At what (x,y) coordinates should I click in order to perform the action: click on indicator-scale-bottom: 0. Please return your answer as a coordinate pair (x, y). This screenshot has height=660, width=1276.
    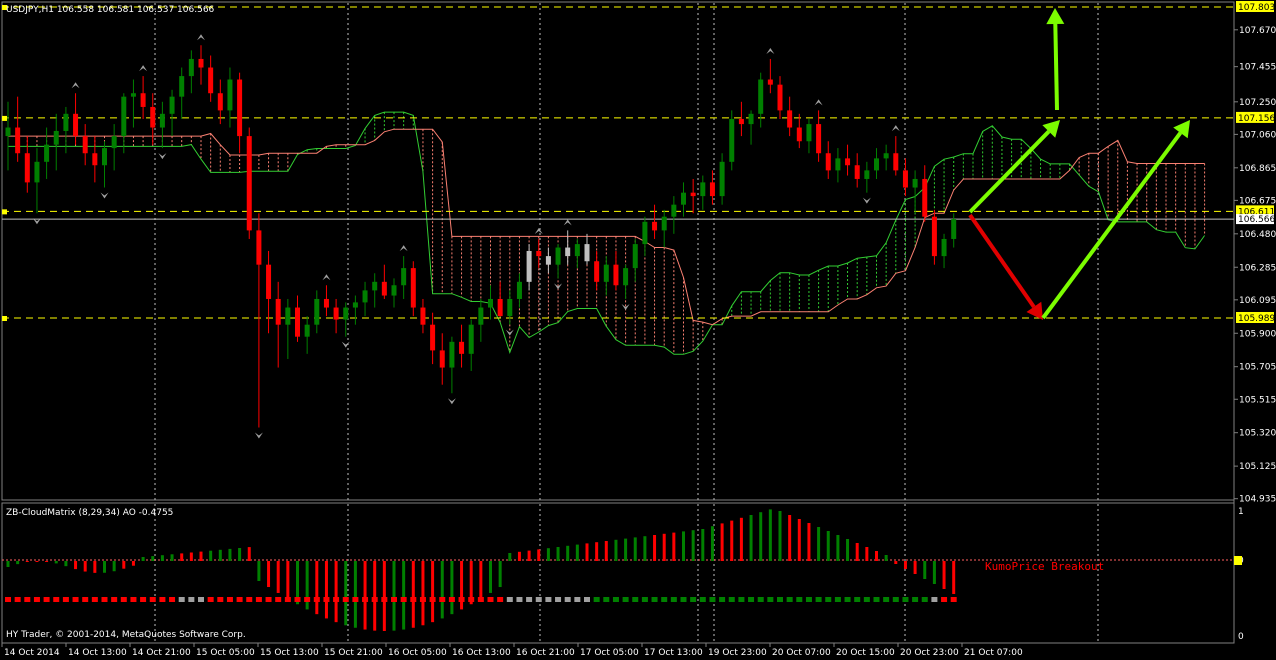
    Looking at the image, I should click on (1241, 637).